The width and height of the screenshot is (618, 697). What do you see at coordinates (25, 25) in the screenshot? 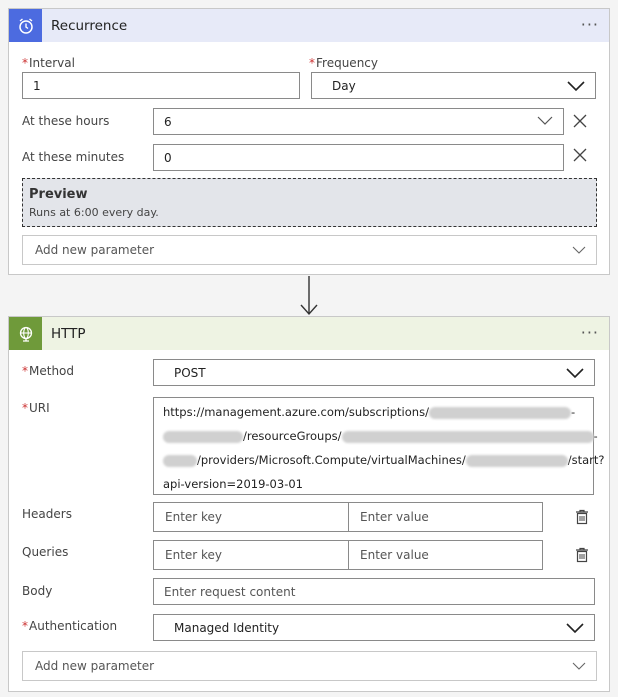
I see `alarm-clock-icon` at bounding box center [25, 25].